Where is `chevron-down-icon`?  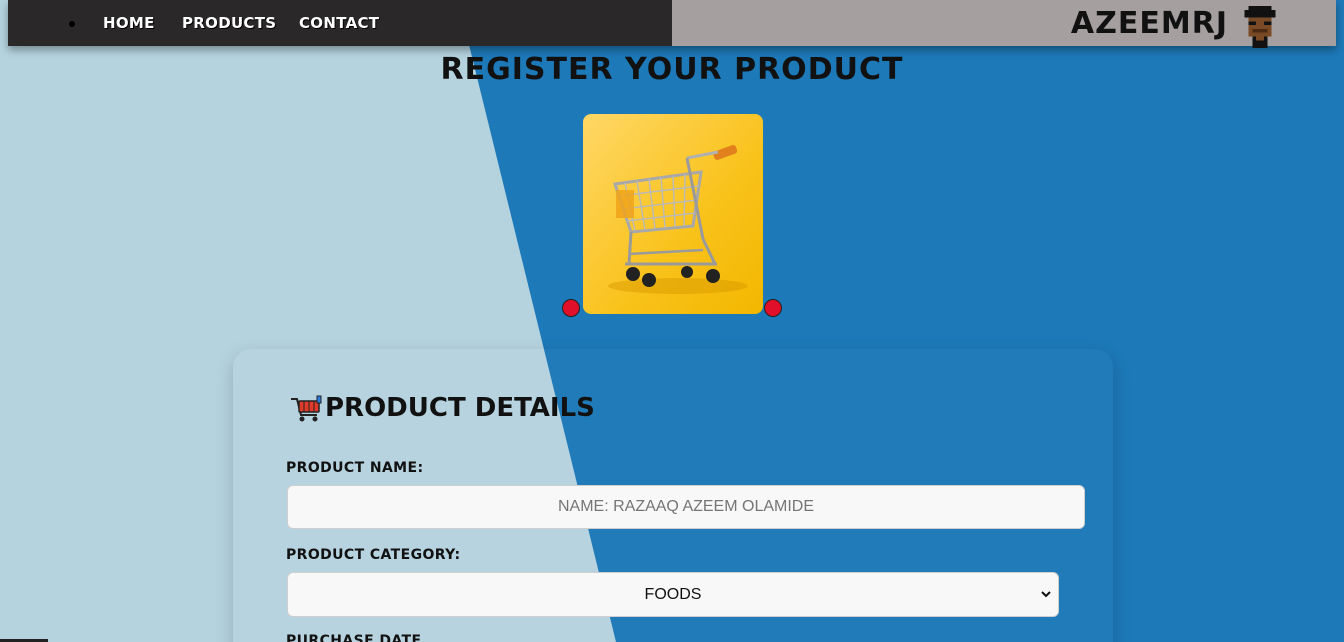
chevron-down-icon is located at coordinates (1046, 594).